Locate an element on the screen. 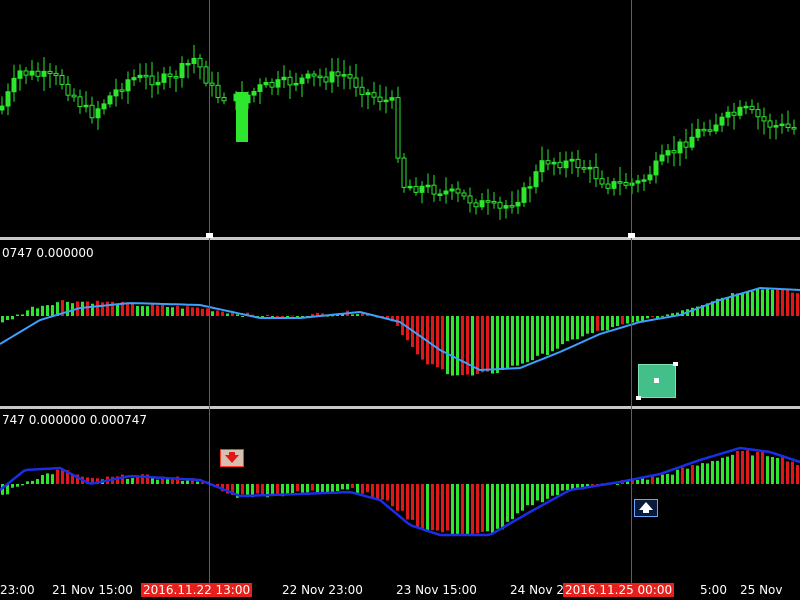 The width and height of the screenshot is (800, 600). macd1-histogram is located at coordinates (400, 332).